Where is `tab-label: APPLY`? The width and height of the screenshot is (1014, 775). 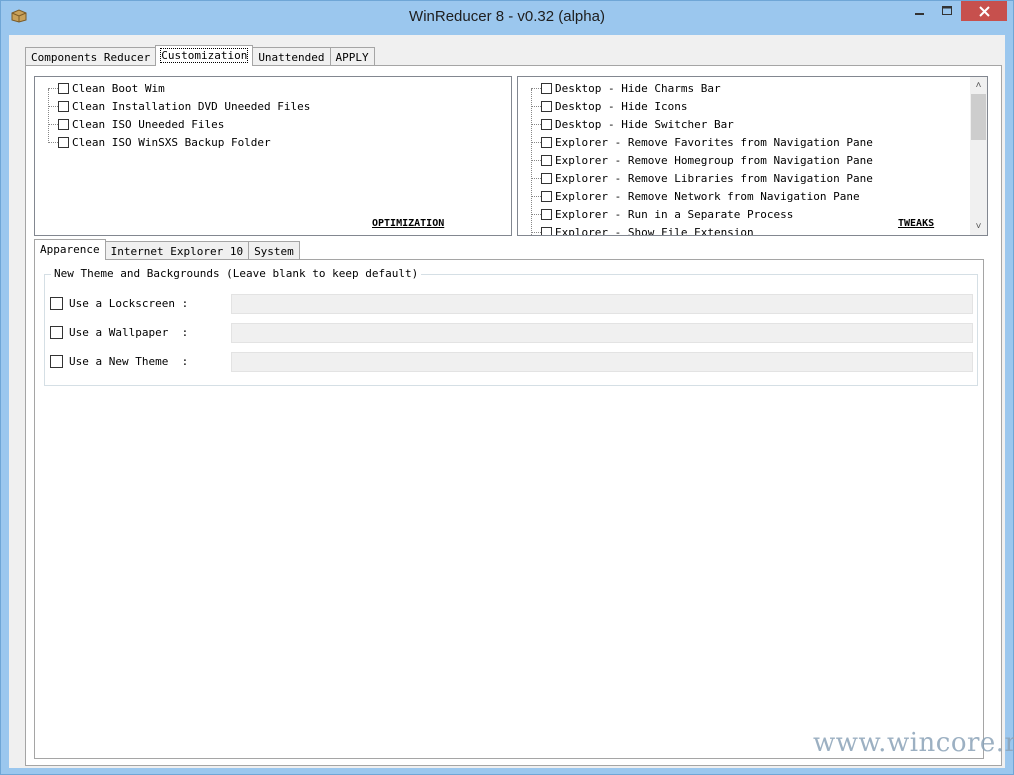 tab-label: APPLY is located at coordinates (352, 57).